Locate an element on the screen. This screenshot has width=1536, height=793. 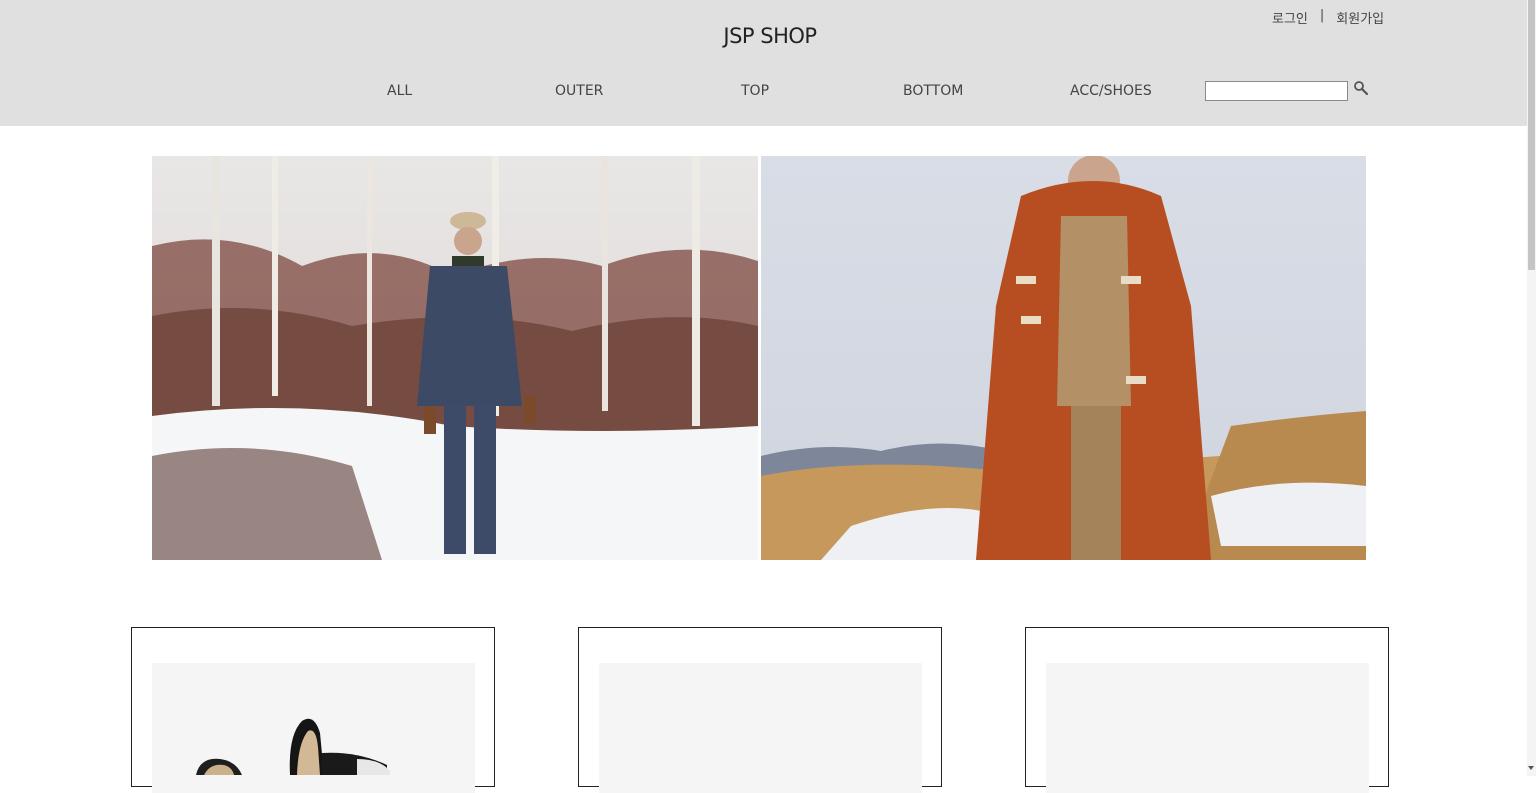
loafer-shoes-photo is located at coordinates (313, 728).